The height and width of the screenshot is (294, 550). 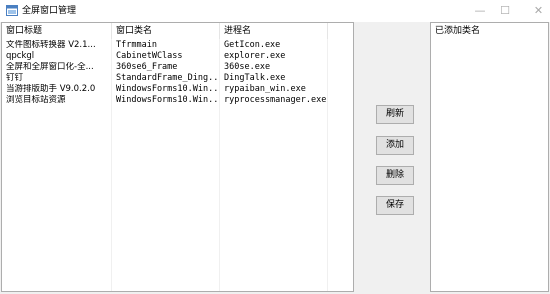 What do you see at coordinates (15, 78) in the screenshot?
I see `cell-window-title: 钉钉` at bounding box center [15, 78].